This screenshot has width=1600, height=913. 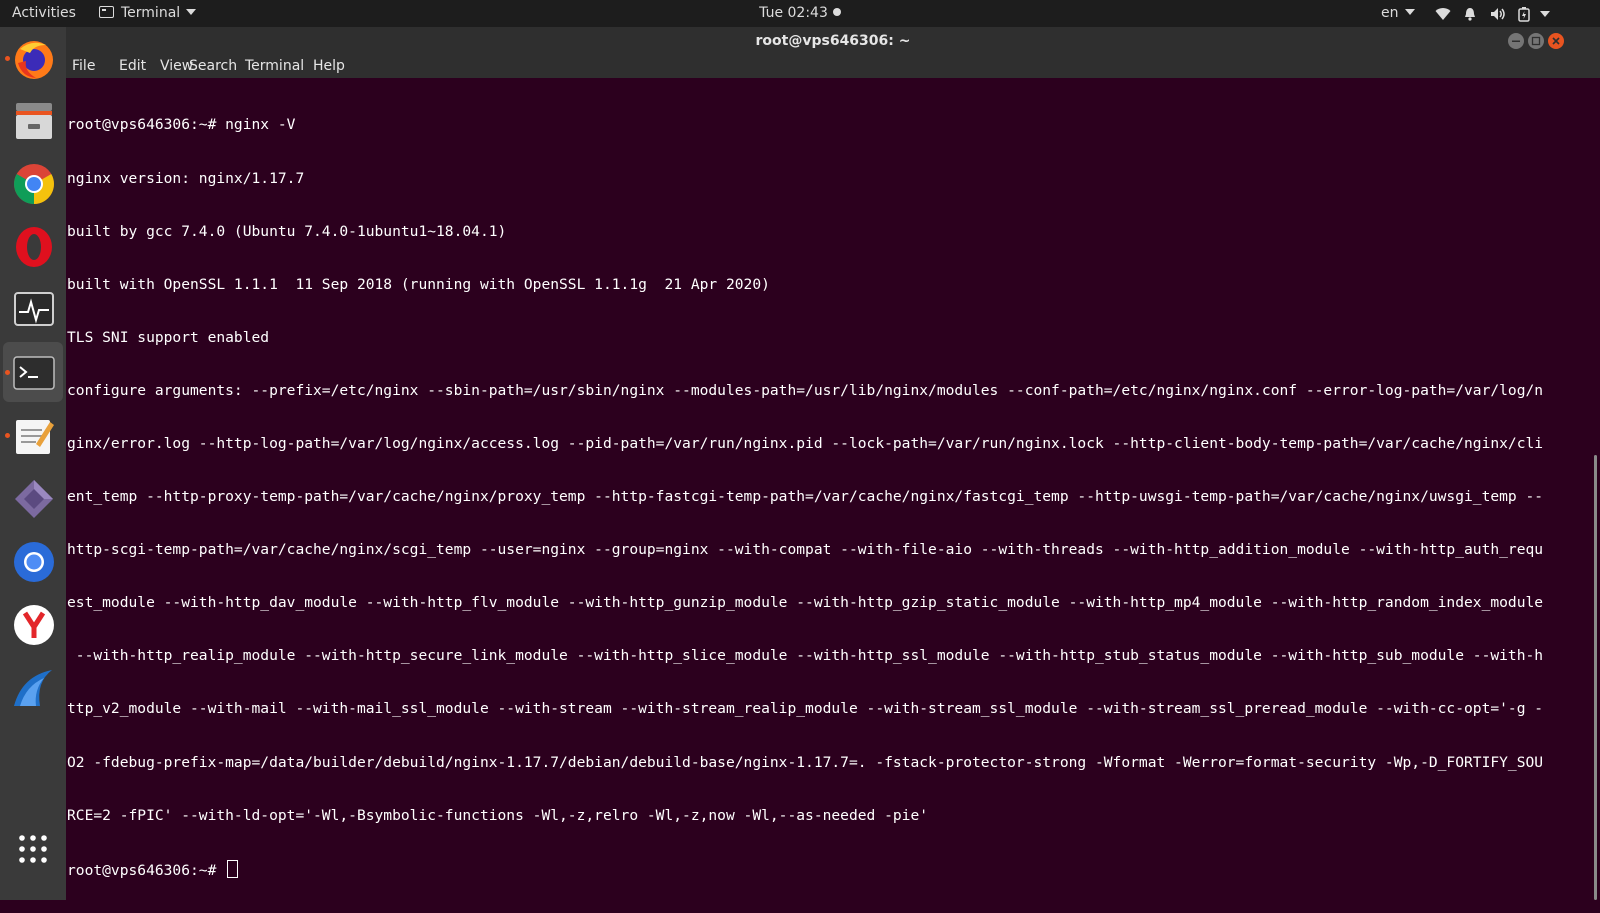 I want to click on yandex-browser-icon, so click(x=34, y=625).